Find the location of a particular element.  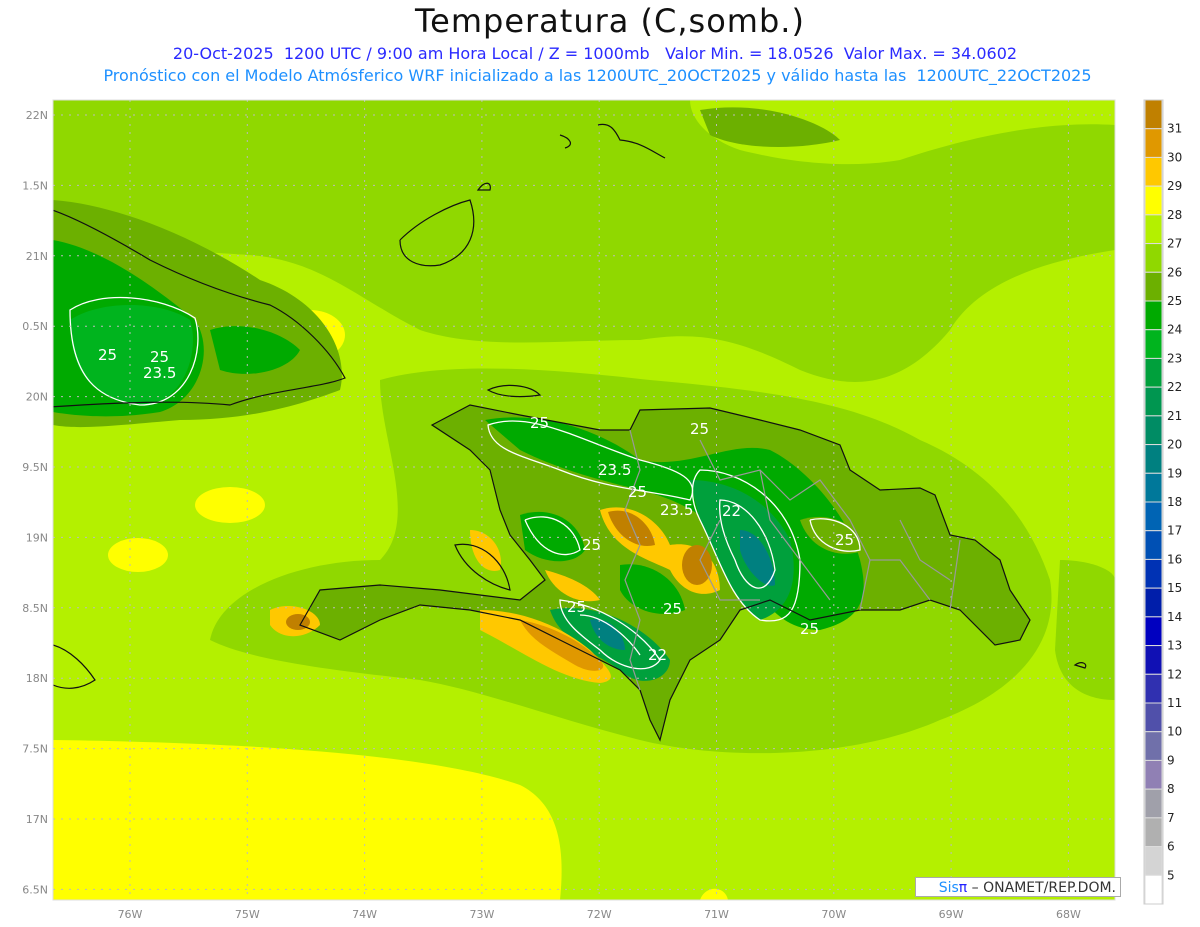

lon-label: 72W is located at coordinates (599, 914).